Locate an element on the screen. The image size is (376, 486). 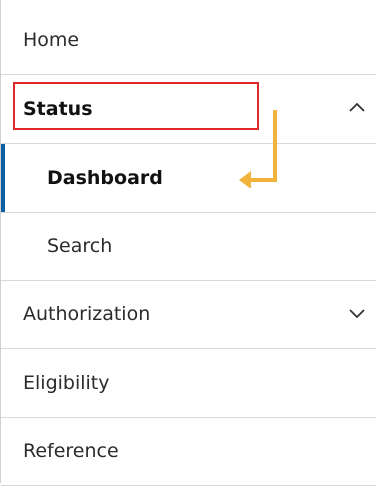
nav-item-home: Home is located at coordinates (188, 40).